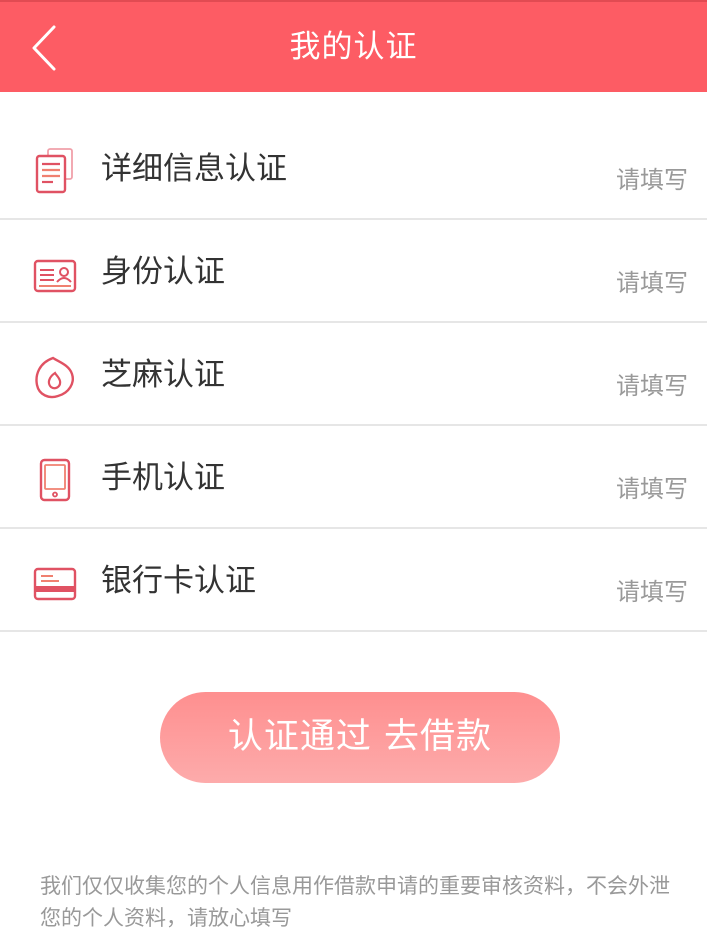 This screenshot has width=707, height=934. Describe the element at coordinates (194, 169) in the screenshot. I see `list-item-label: 详细信息认证` at that location.